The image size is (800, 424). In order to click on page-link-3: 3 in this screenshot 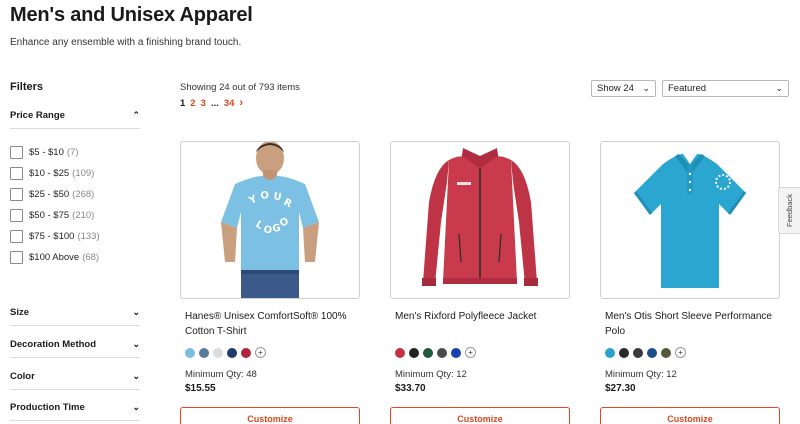, I will do `click(203, 103)`.